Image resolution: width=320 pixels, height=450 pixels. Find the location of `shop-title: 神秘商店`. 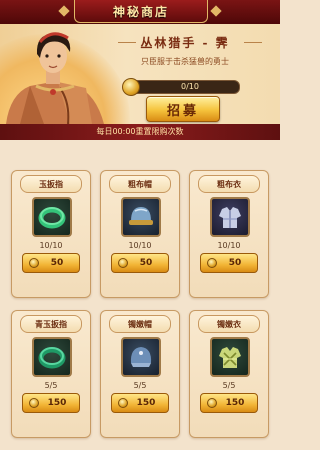

shop-title: 神秘商店 is located at coordinates (141, 11).